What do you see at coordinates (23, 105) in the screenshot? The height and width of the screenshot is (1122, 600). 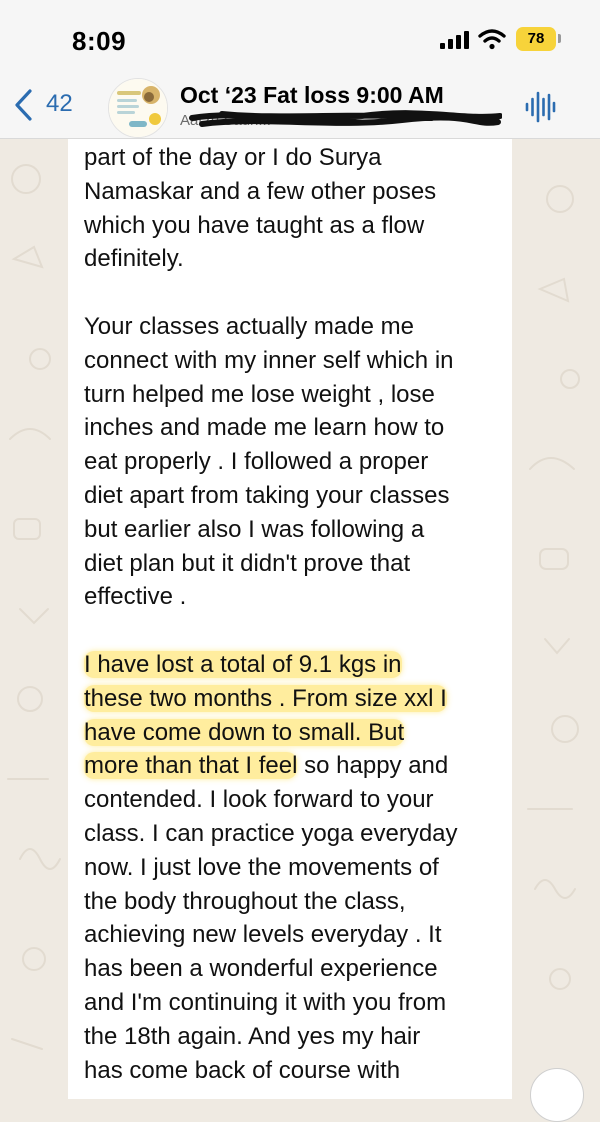 I see `chevron-left-icon` at bounding box center [23, 105].